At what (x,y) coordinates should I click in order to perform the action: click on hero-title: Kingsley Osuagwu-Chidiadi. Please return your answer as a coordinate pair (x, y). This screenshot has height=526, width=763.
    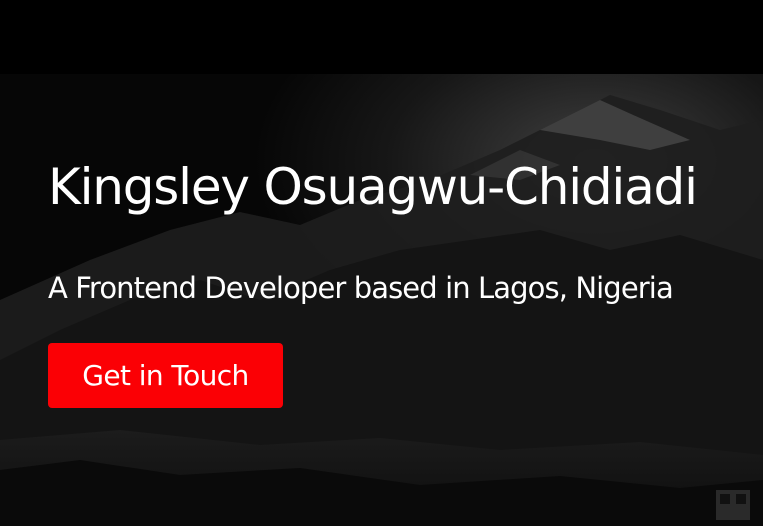
    Looking at the image, I should click on (373, 187).